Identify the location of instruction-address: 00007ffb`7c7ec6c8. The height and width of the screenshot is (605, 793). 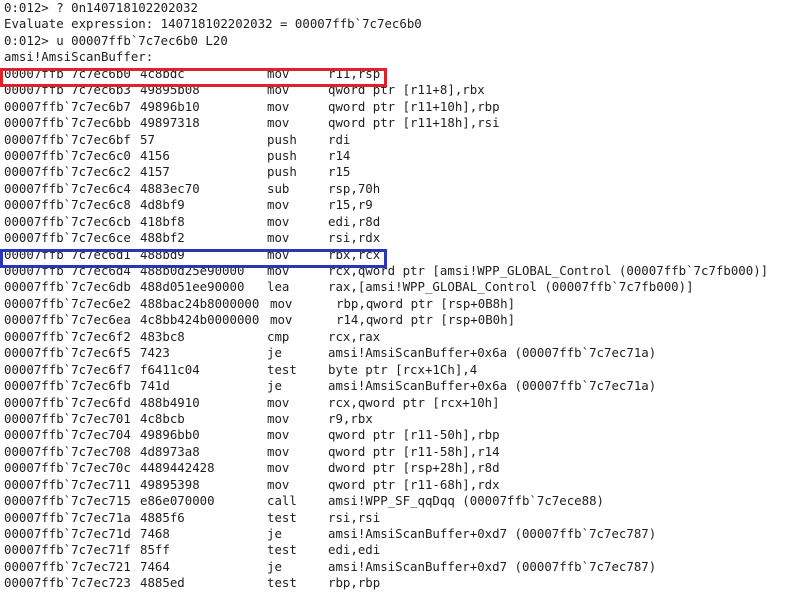
(67, 205).